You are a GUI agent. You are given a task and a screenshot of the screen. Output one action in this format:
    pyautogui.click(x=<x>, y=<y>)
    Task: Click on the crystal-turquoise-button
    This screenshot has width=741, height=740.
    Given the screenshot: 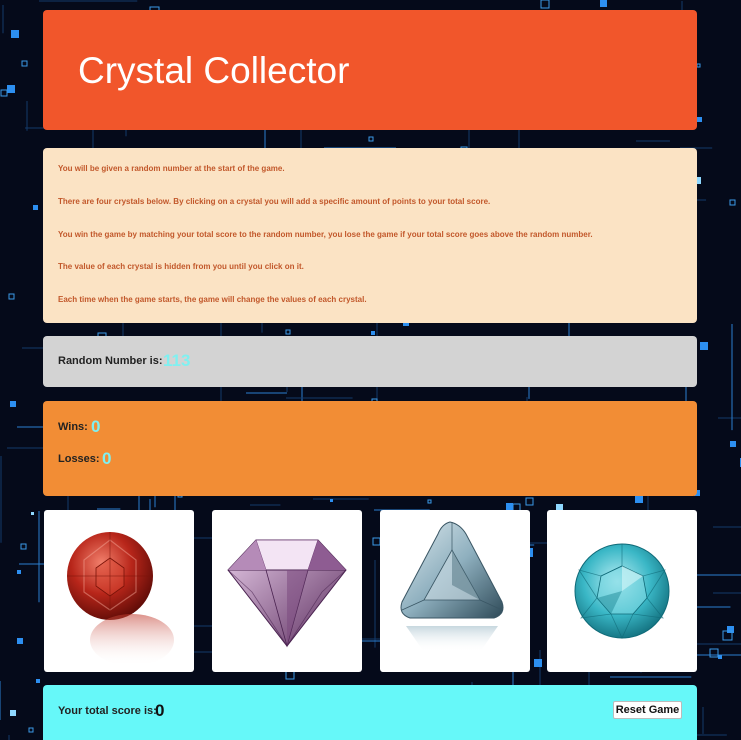 What is the action you would take?
    pyautogui.click(x=622, y=591)
    